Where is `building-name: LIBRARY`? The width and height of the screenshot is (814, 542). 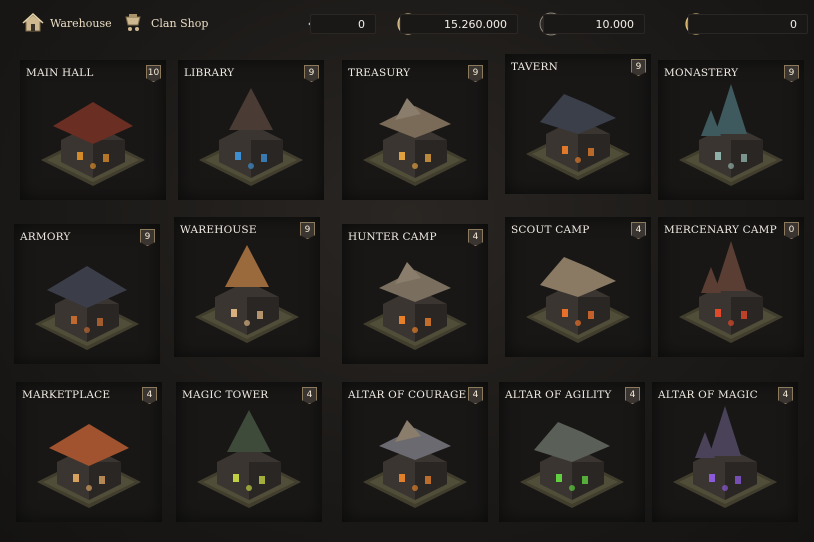
building-name: LIBRARY is located at coordinates (209, 73).